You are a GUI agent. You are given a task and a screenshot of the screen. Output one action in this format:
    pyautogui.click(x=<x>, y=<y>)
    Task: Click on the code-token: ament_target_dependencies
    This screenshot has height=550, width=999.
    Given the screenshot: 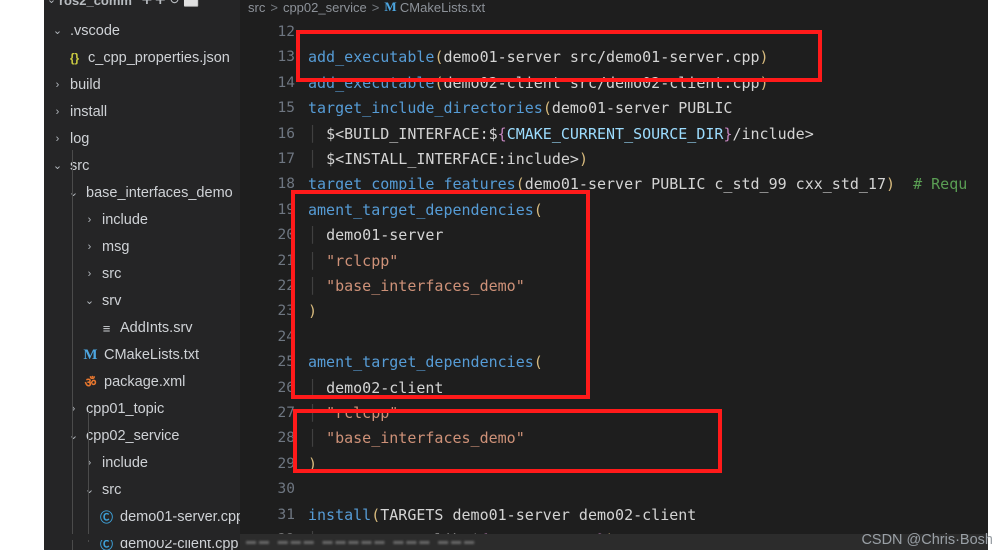 What is the action you would take?
    pyautogui.click(x=421, y=362)
    